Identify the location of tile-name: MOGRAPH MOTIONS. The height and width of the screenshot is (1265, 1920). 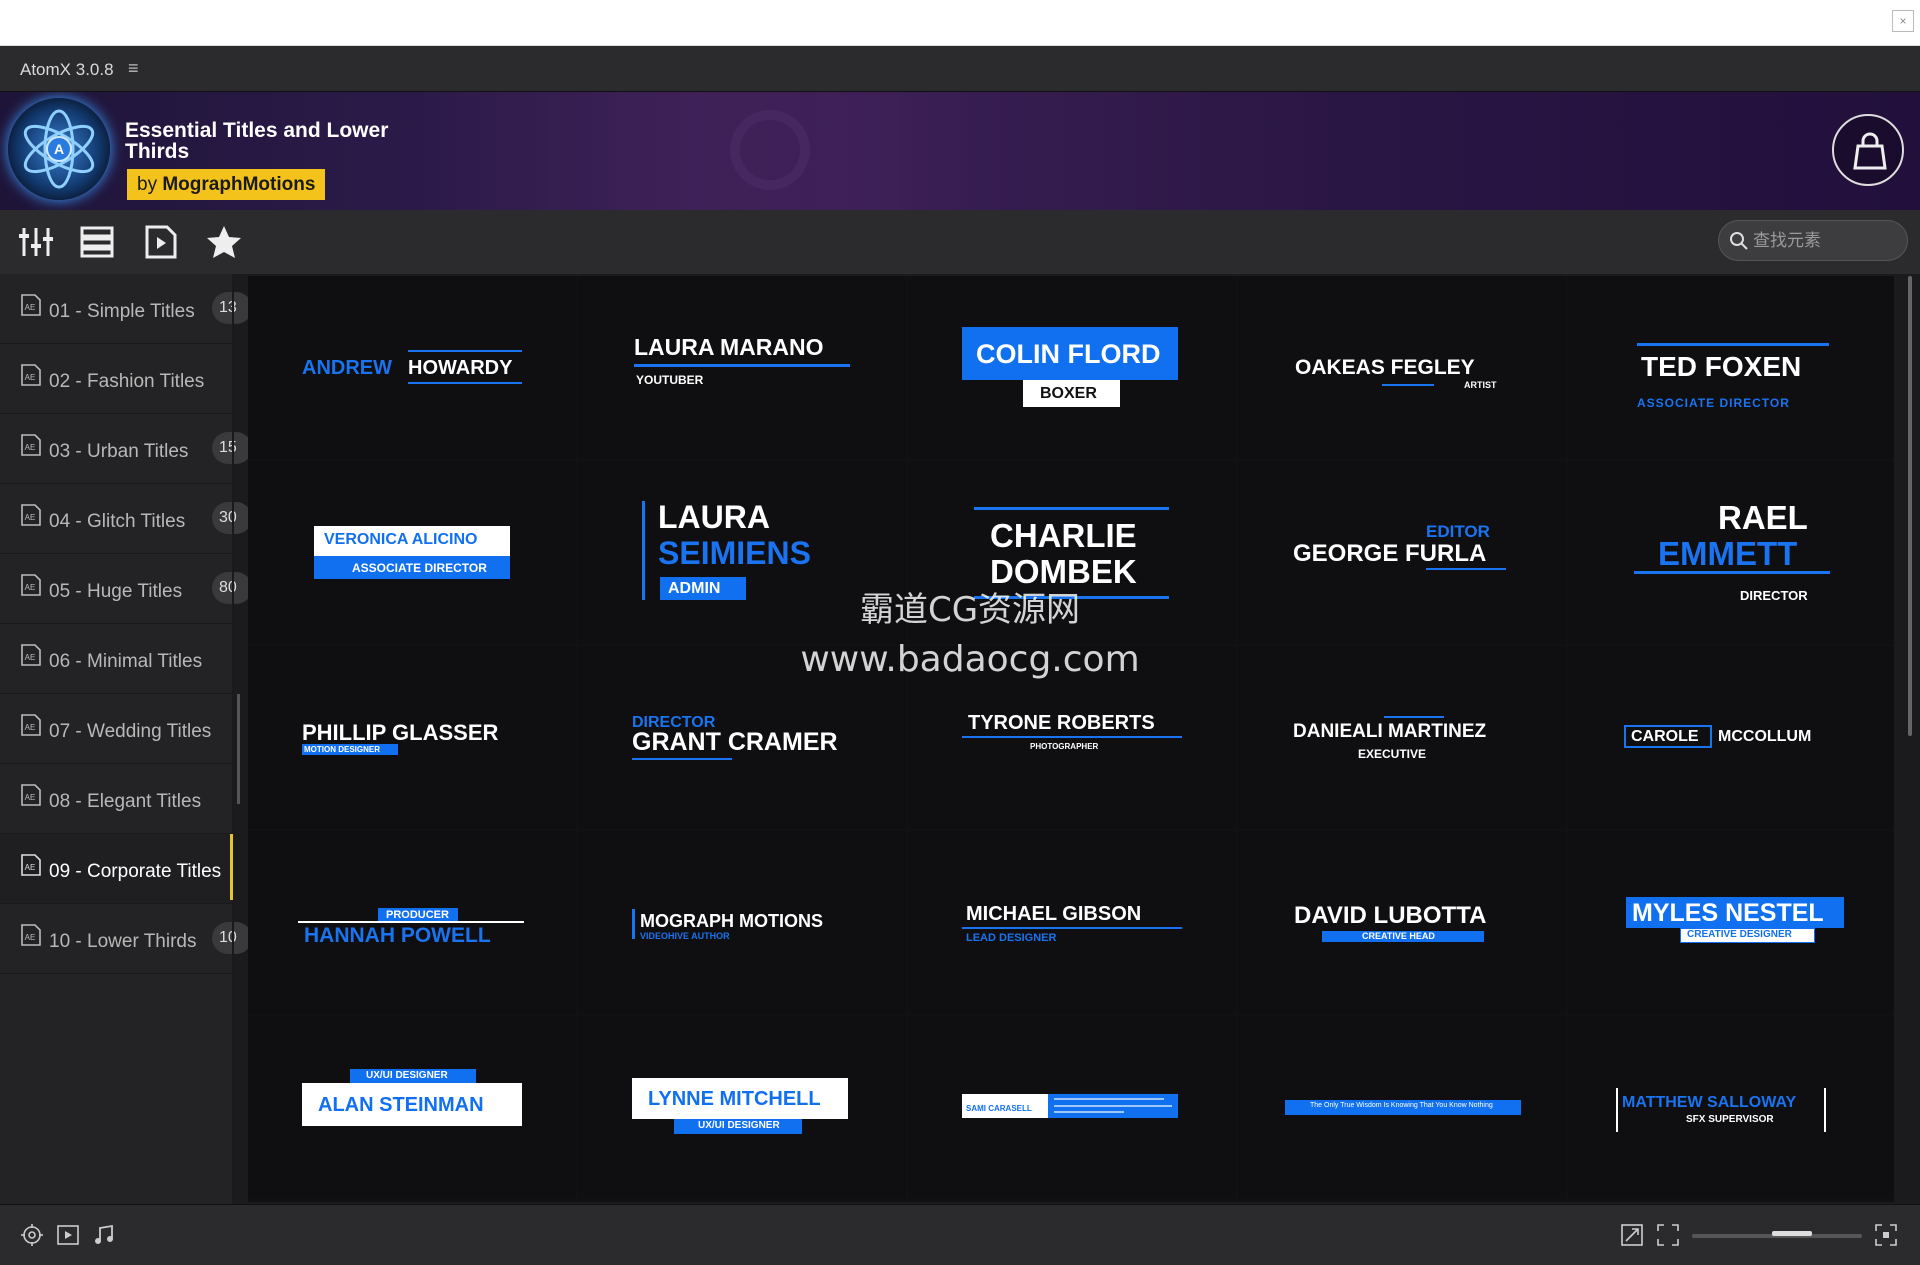
(731, 921).